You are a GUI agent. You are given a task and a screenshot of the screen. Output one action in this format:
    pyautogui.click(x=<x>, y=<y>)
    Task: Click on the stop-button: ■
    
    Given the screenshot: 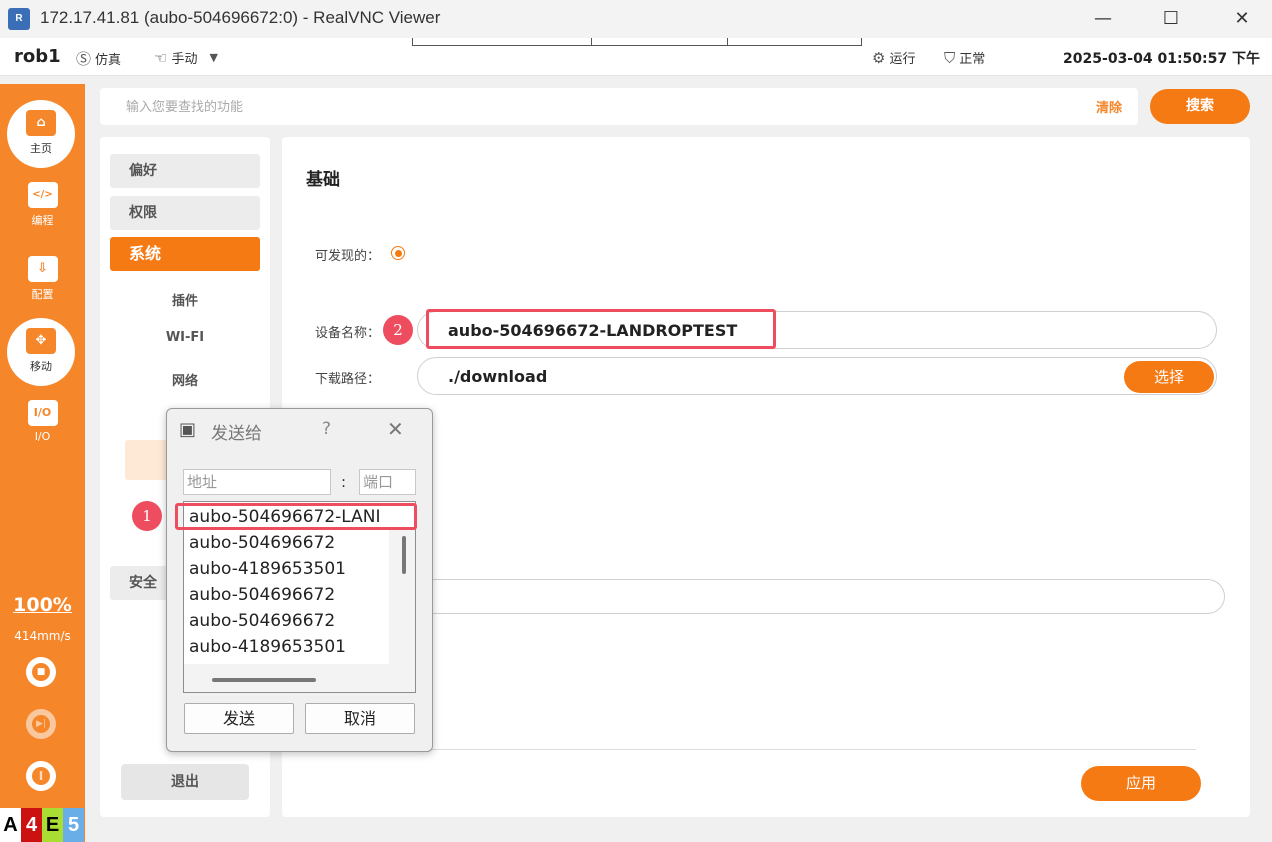 What is the action you would take?
    pyautogui.click(x=41, y=672)
    